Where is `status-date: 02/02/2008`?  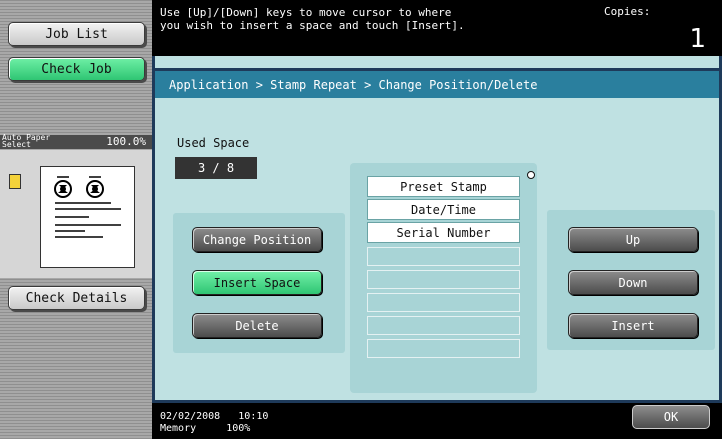 status-date: 02/02/2008 is located at coordinates (190, 416).